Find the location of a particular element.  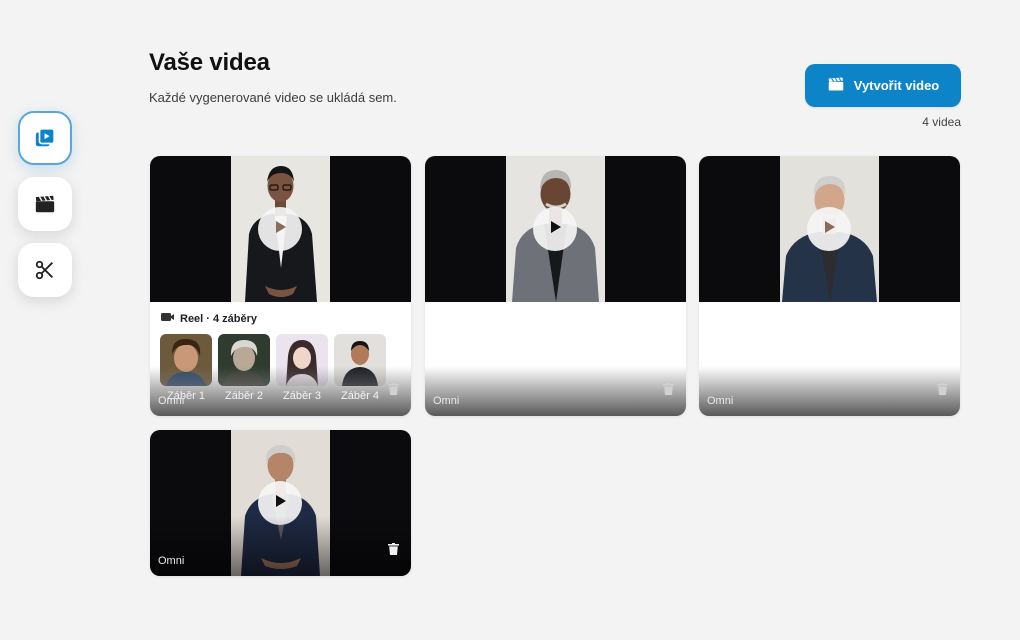

video-count: 4 videa is located at coordinates (941, 122).